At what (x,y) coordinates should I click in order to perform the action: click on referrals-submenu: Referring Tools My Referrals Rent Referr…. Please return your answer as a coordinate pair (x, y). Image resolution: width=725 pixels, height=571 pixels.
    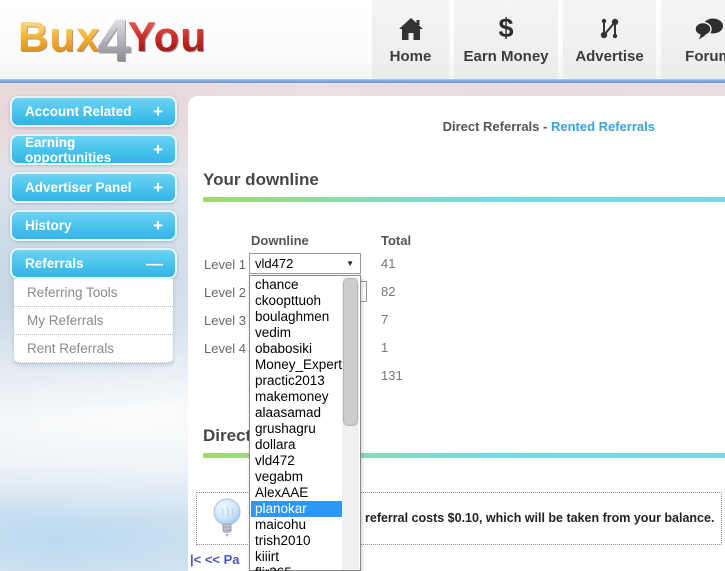
    Looking at the image, I should click on (93, 321).